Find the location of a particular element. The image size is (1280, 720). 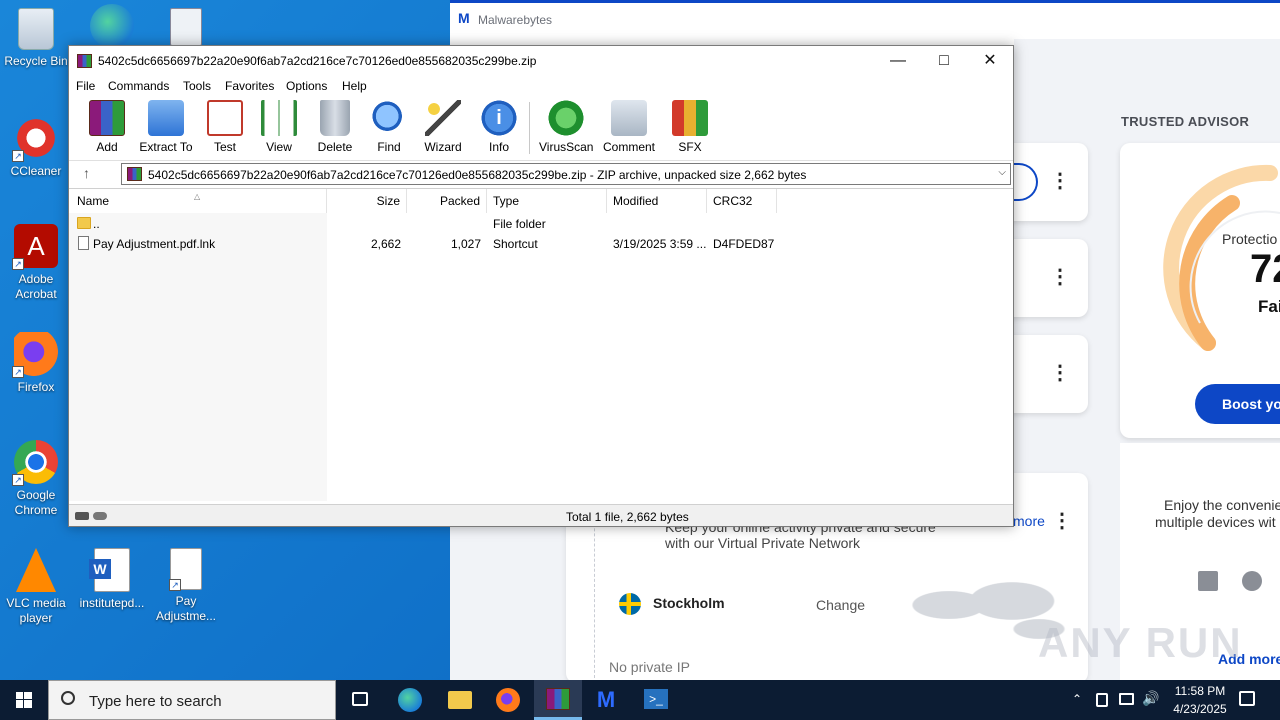

up-one-level-icon: ↑ is located at coordinates (86, 173).